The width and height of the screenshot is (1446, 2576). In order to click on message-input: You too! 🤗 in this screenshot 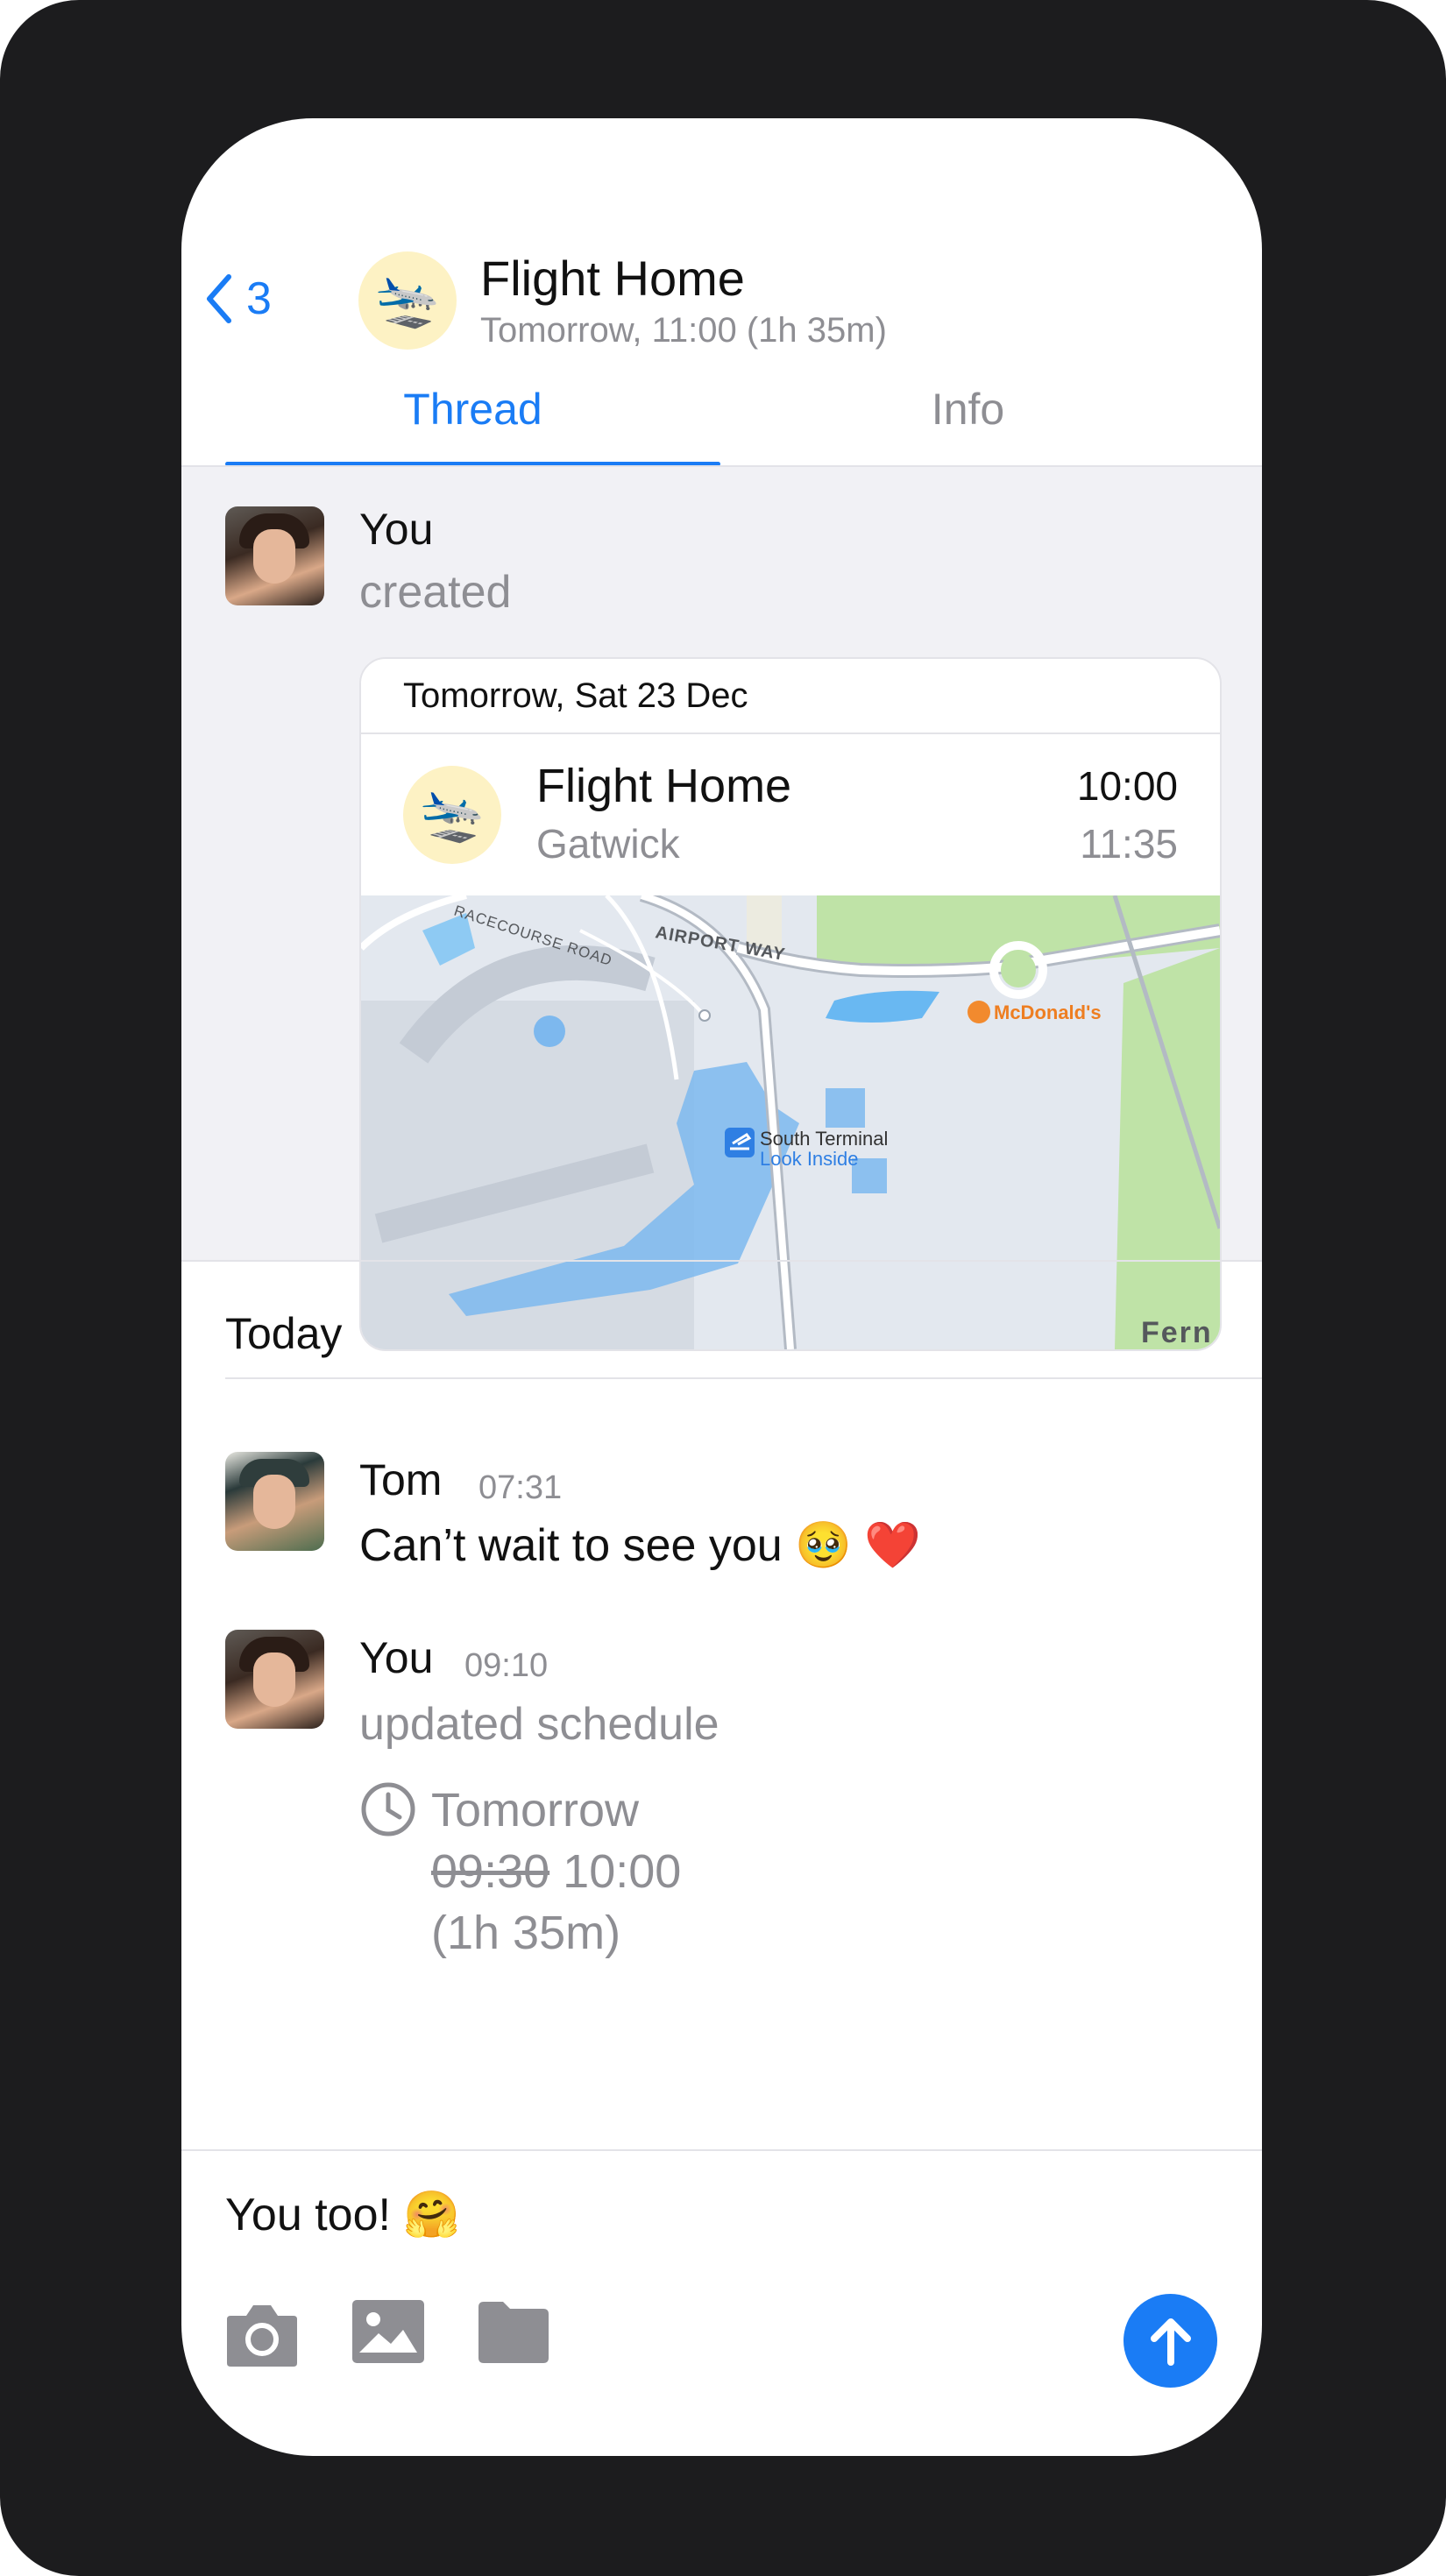, I will do `click(342, 2214)`.